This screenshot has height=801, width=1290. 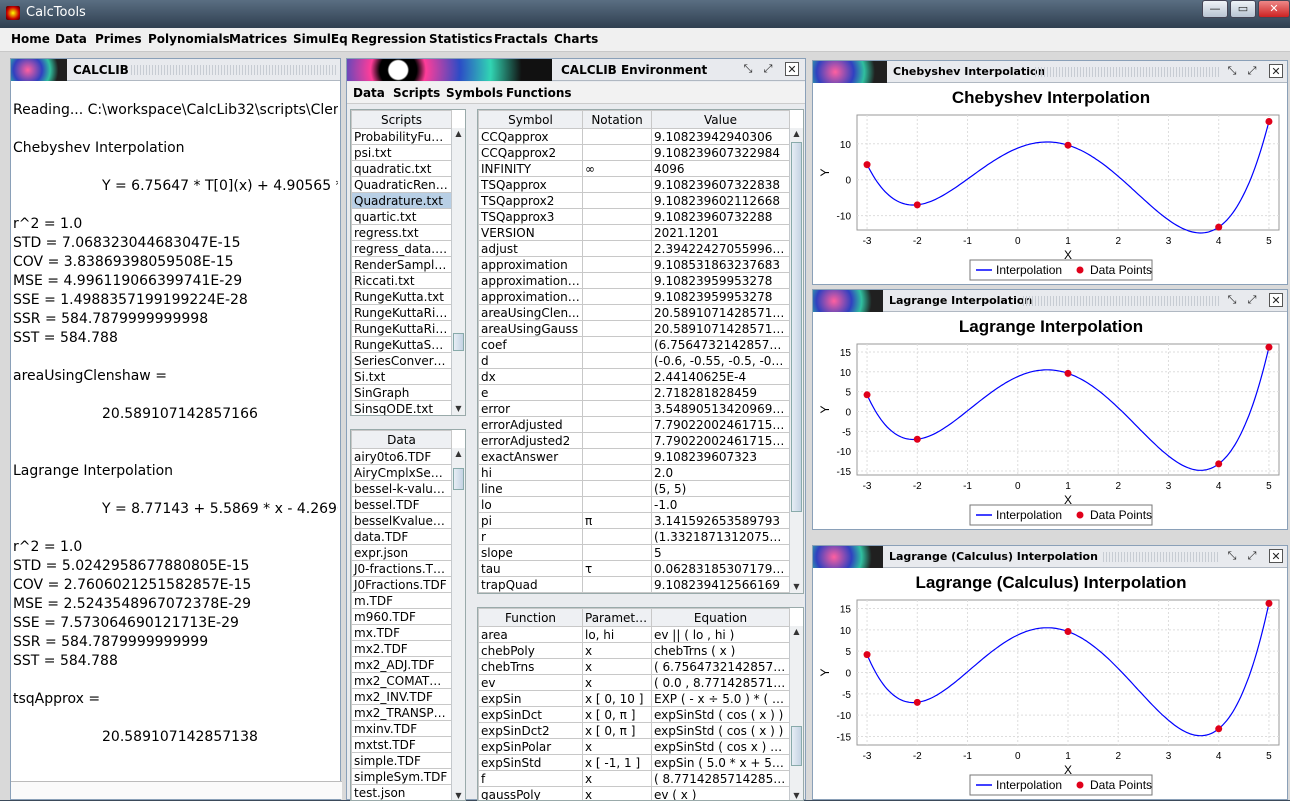 I want to click on menu-simuleq: SimulEq, so click(x=320, y=39).